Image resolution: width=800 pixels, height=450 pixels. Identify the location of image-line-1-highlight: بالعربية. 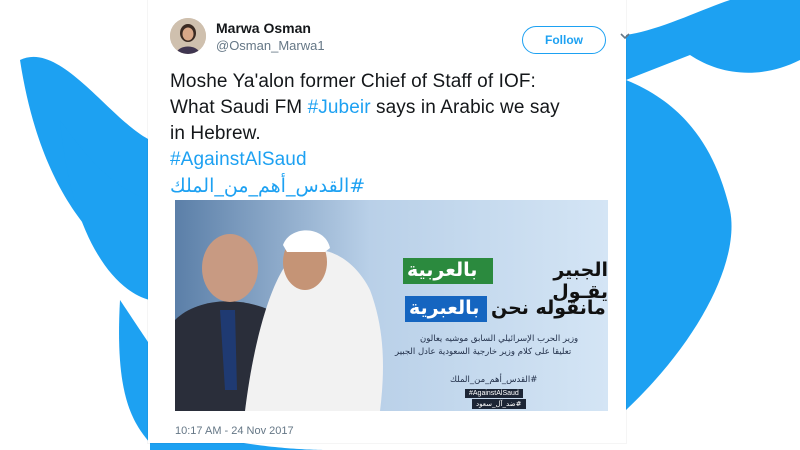
(442, 270).